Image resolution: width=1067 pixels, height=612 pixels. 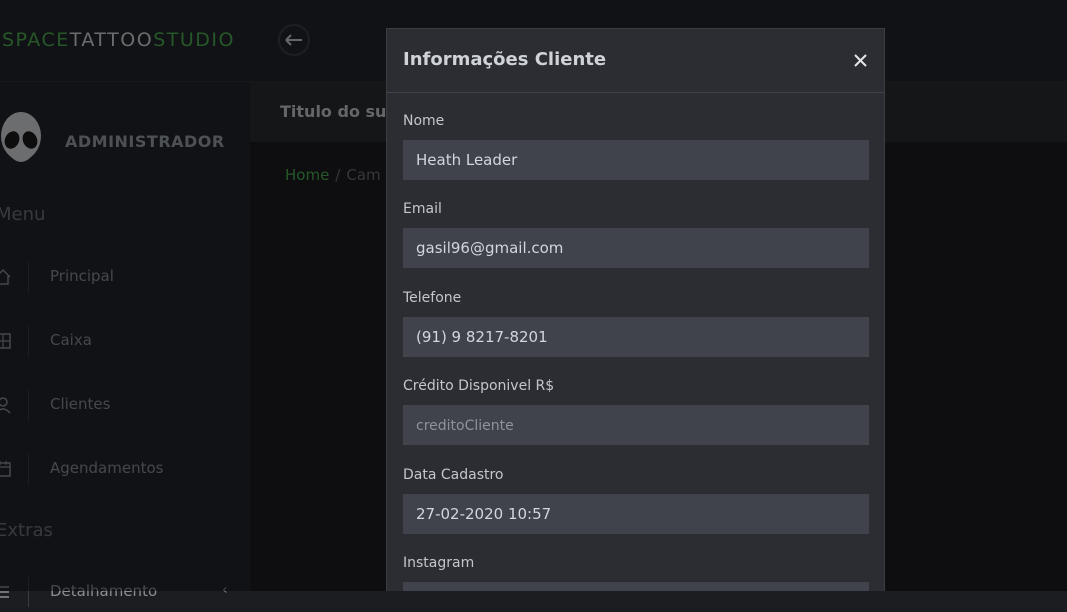 I want to click on close-icon, so click(x=860, y=60).